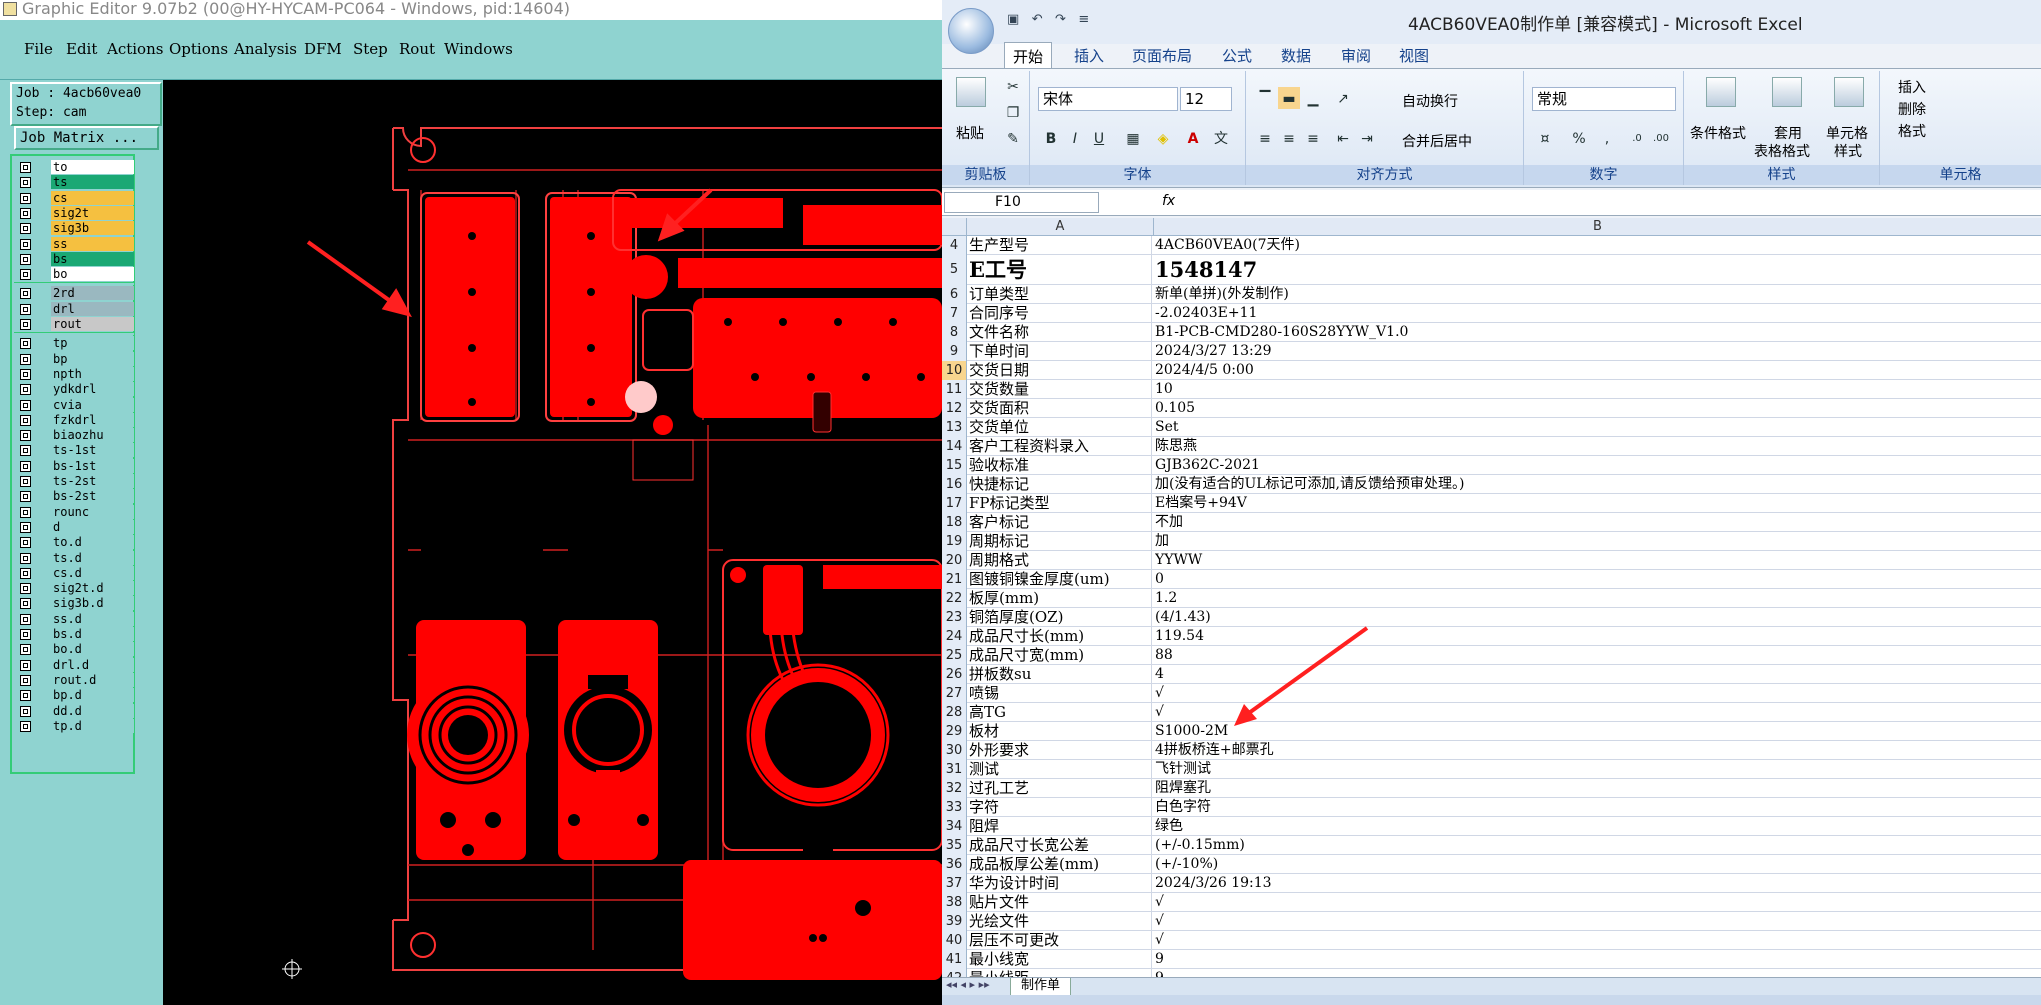 The image size is (2041, 1005). What do you see at coordinates (1099, 138) in the screenshot?
I see `underline-button: U` at bounding box center [1099, 138].